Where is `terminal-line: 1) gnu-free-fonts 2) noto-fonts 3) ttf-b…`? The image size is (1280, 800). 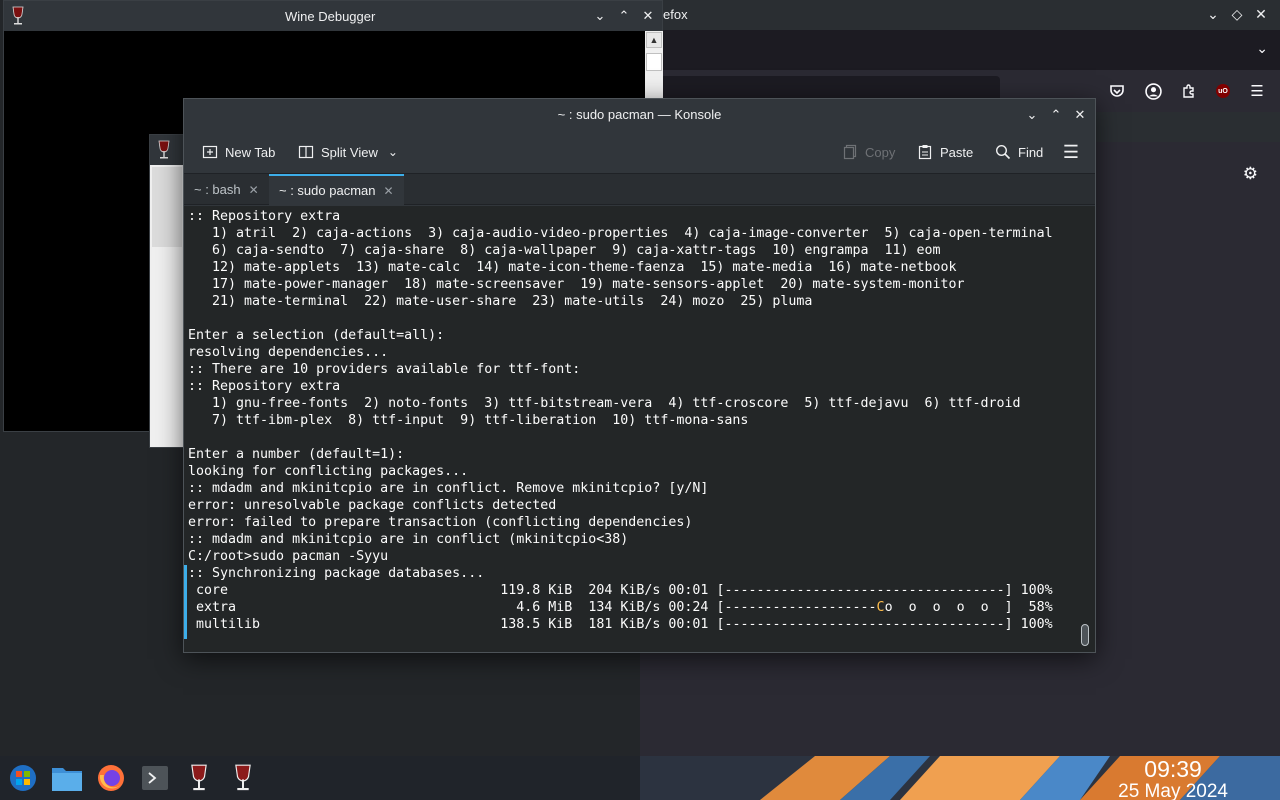 terminal-line: 1) gnu-free-fonts 2) noto-fonts 3) ttf-b… is located at coordinates (604, 403).